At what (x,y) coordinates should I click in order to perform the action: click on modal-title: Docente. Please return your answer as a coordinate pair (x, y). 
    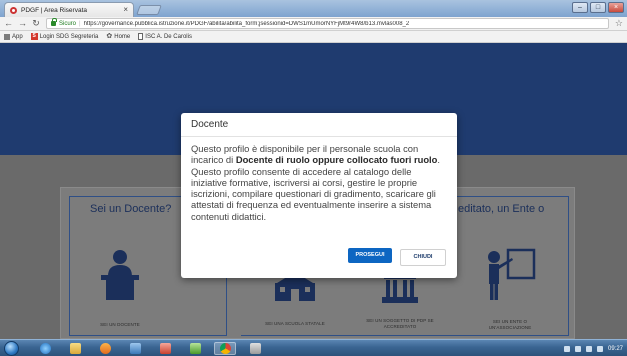
    Looking at the image, I should click on (210, 124).